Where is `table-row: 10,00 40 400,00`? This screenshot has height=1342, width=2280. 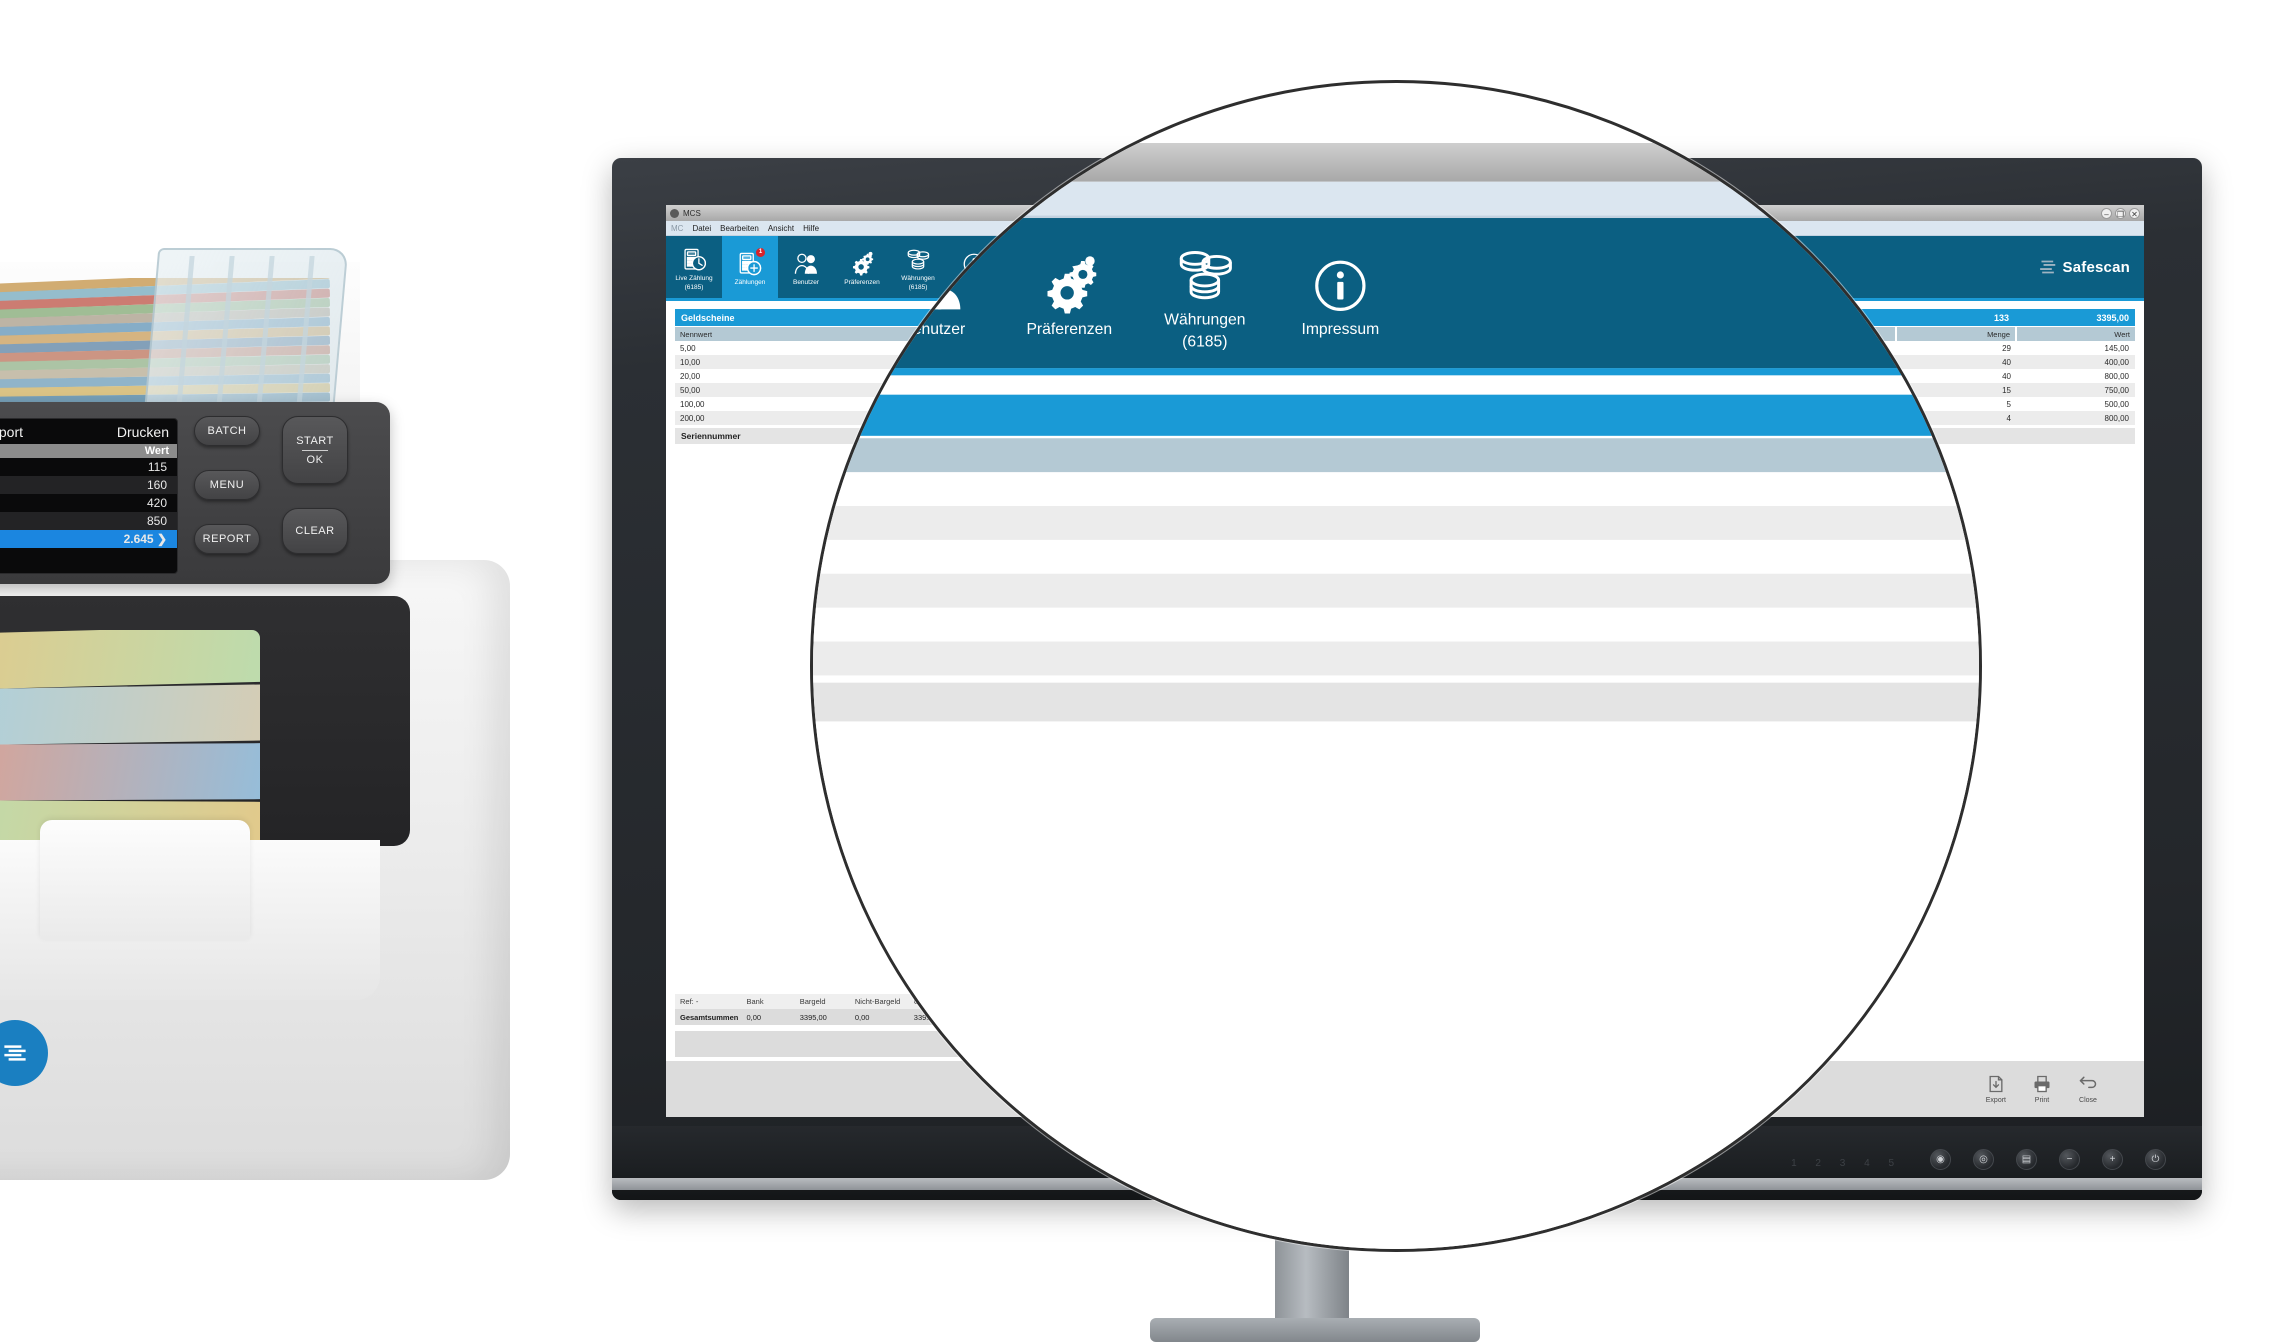 table-row: 10,00 40 400,00 is located at coordinates (1396, 523).